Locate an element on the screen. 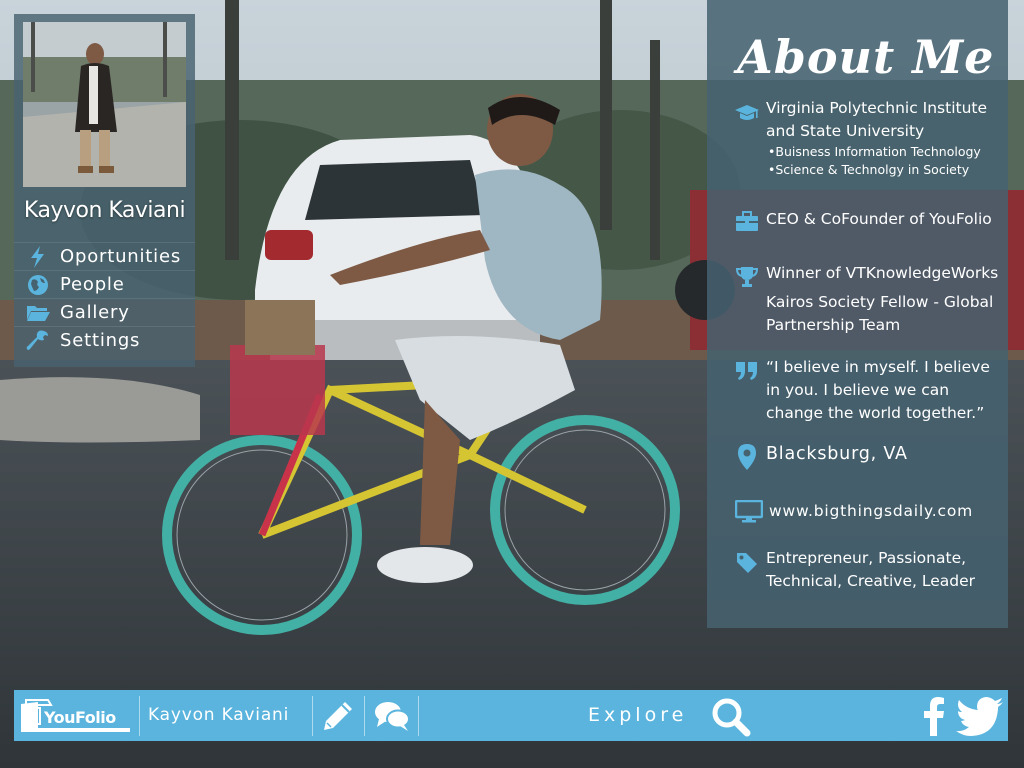 The height and width of the screenshot is (768, 1024). profile-nav: Oportunities People Gallery Settings is located at coordinates (104, 298).